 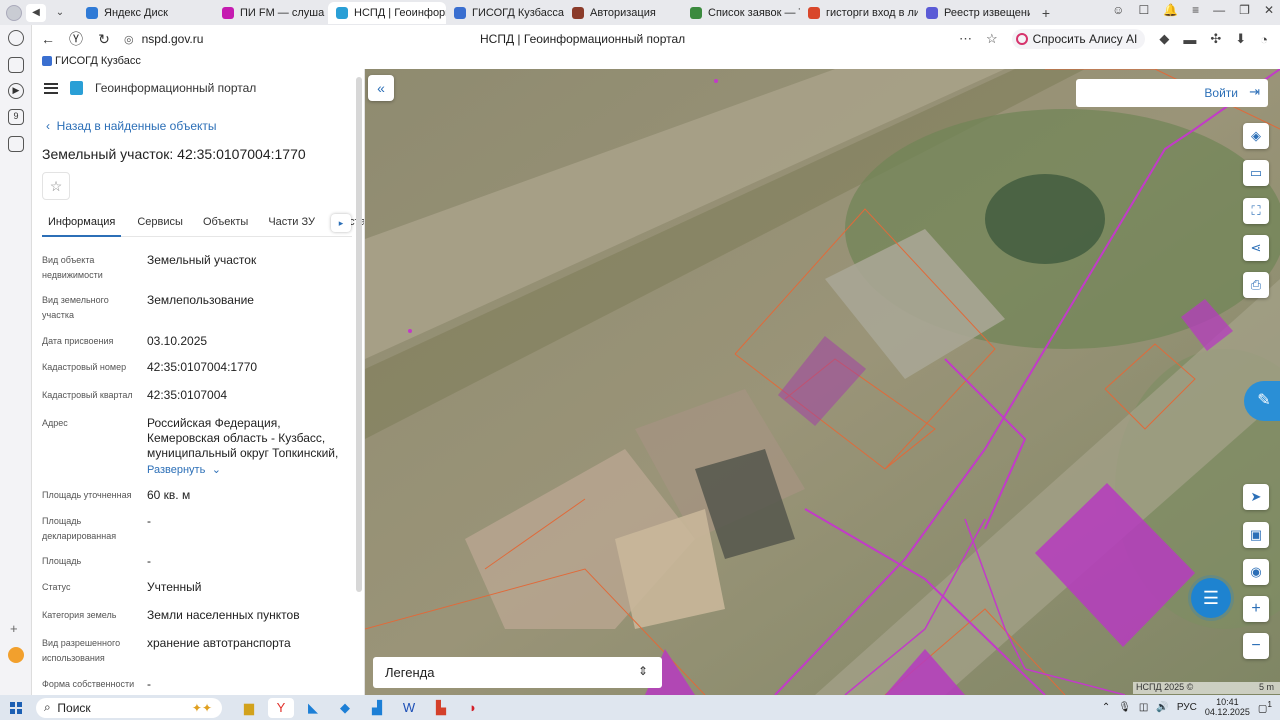 What do you see at coordinates (1256, 173) in the screenshot?
I see `ruler-icon: ▭` at bounding box center [1256, 173].